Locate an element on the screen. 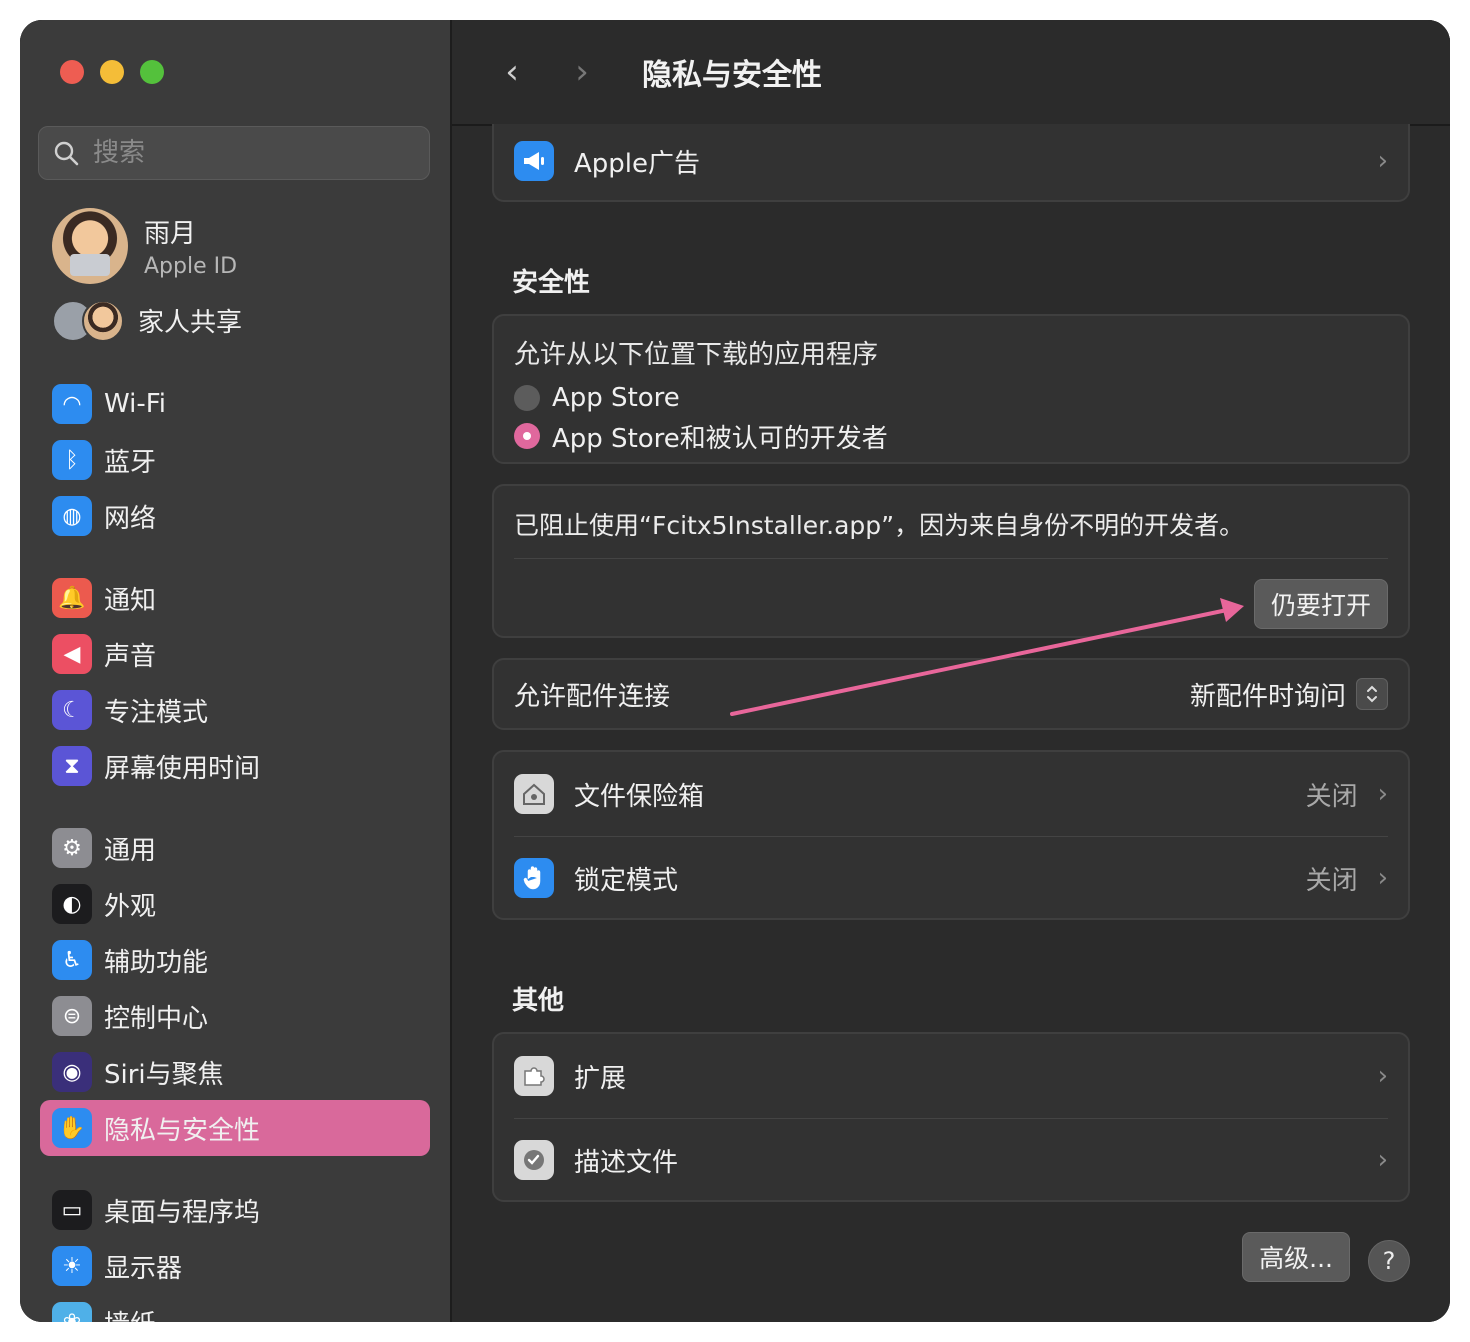  back-button: ‹ is located at coordinates (512, 72).